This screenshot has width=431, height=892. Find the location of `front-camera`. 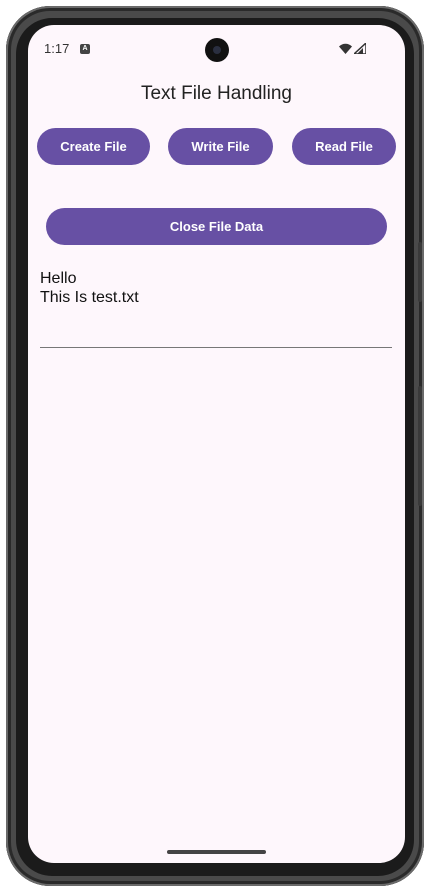

front-camera is located at coordinates (217, 50).